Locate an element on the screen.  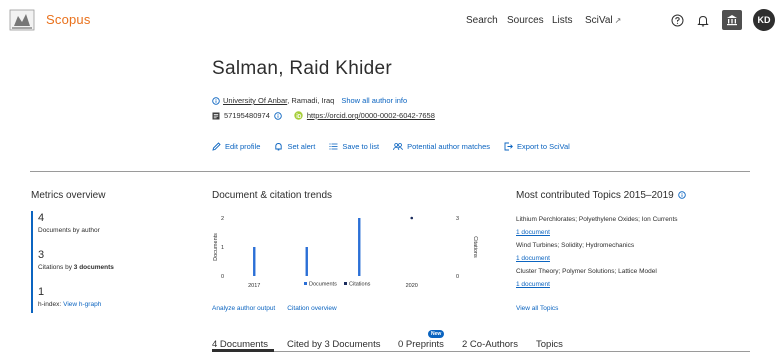
x-tick-label: 2020 is located at coordinates (412, 286).